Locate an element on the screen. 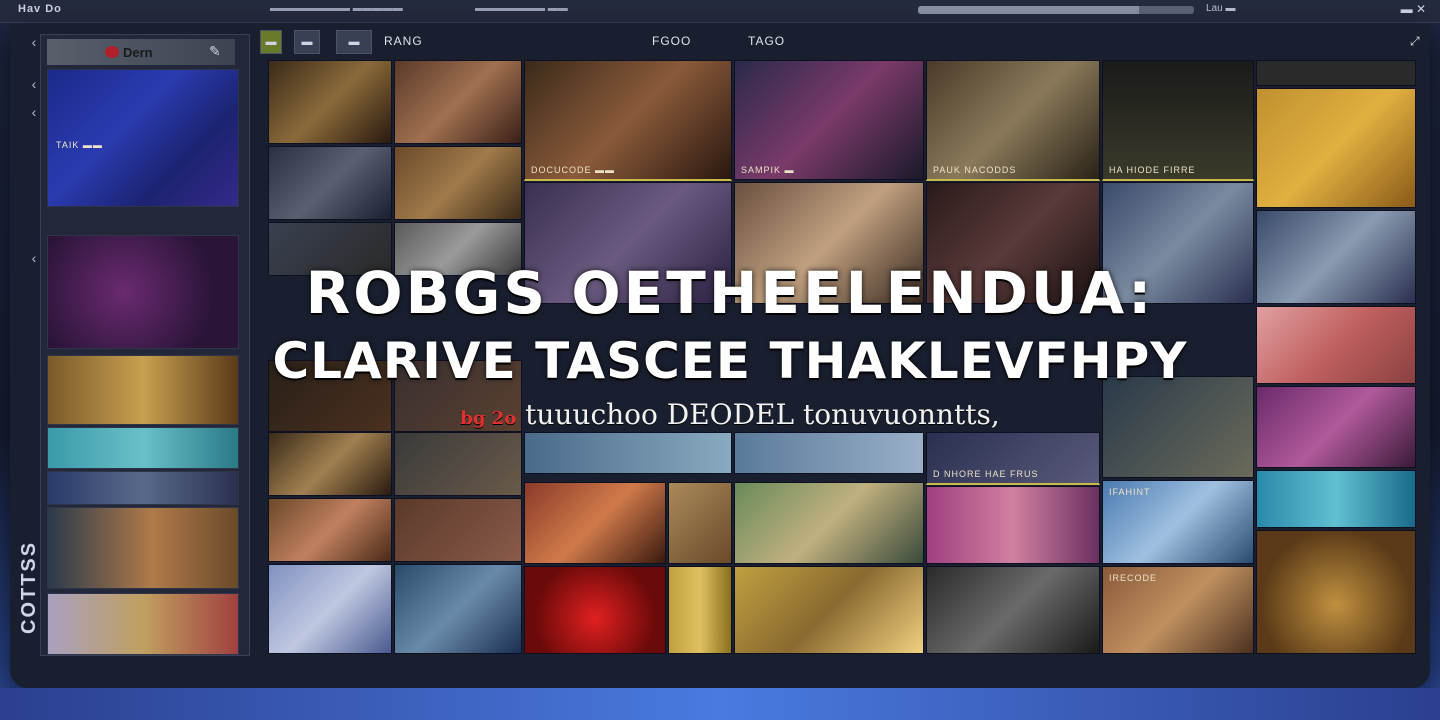  media-tile: PAUK NACODDS is located at coordinates (1013, 120).